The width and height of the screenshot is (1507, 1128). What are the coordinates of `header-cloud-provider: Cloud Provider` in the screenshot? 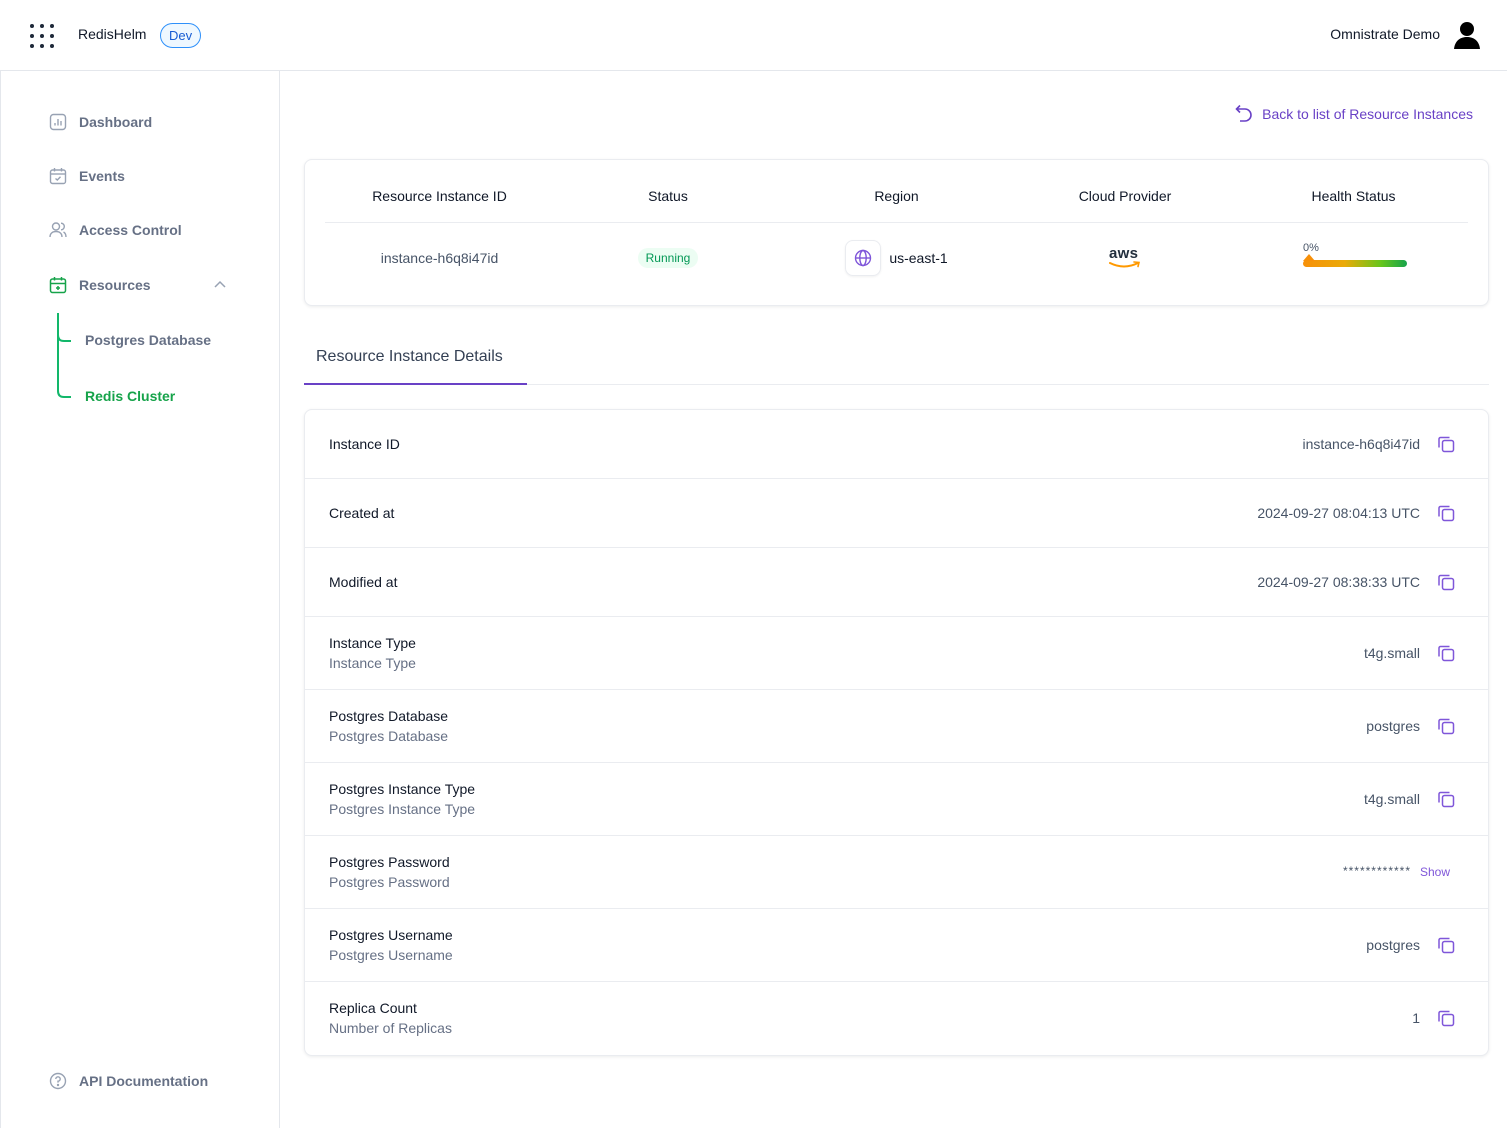 It's located at (1125, 196).